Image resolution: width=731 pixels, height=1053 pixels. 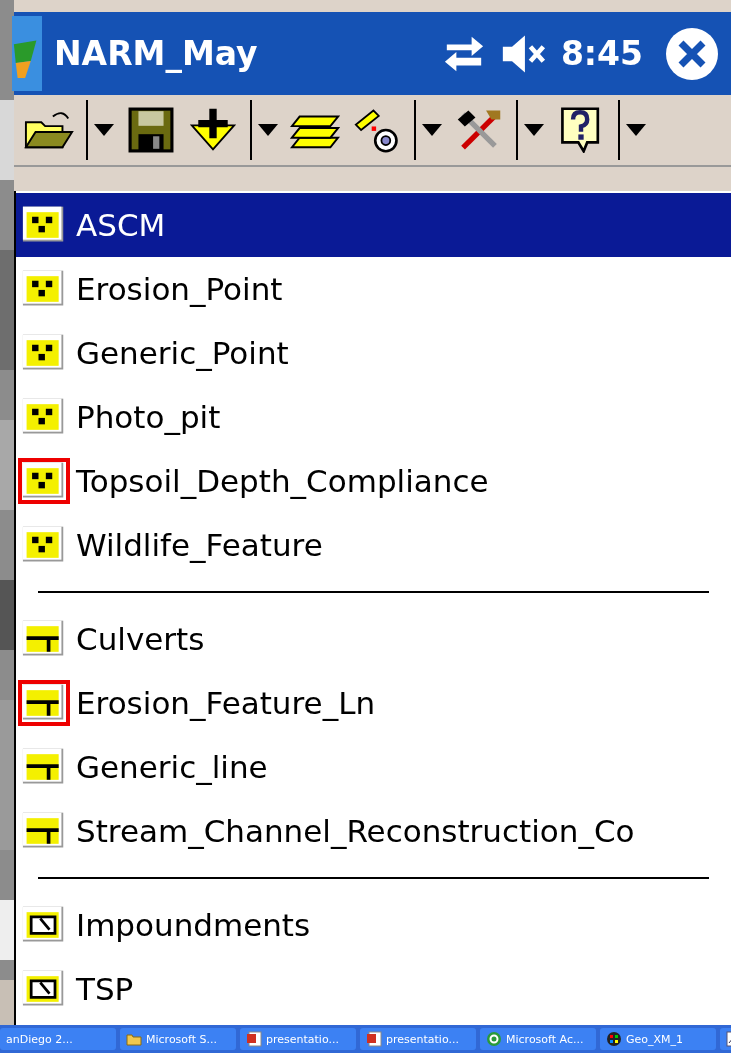 What do you see at coordinates (494, 1039) in the screenshot?
I see `sync-icon` at bounding box center [494, 1039].